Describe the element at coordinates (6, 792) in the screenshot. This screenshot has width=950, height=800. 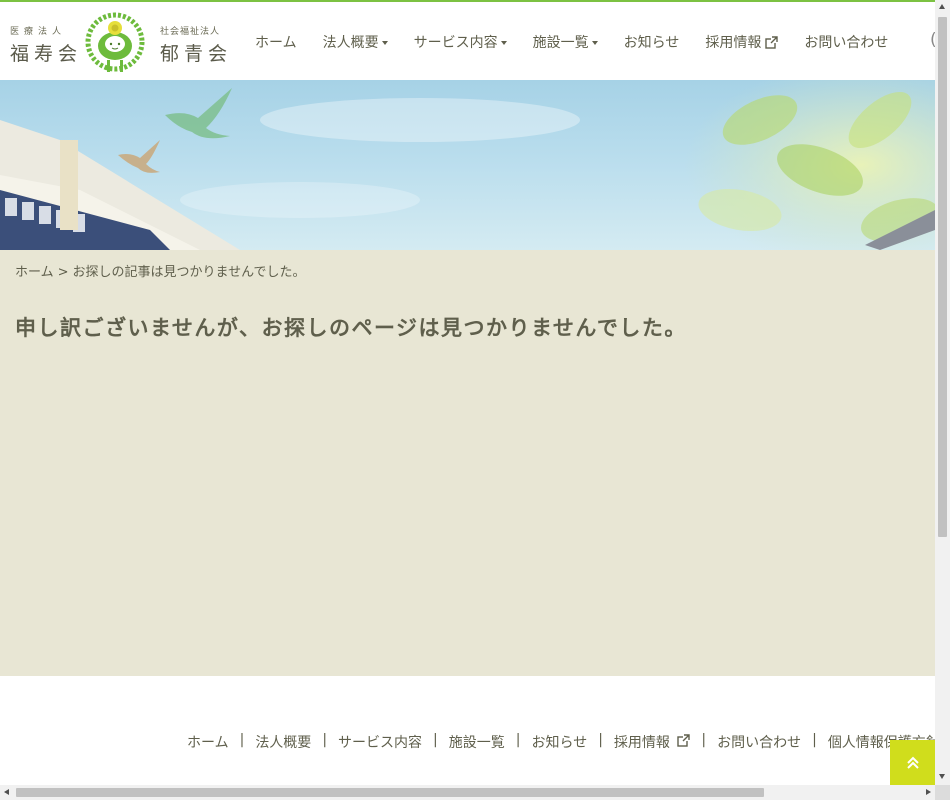
I see `scroll-left-arrow-icon` at that location.